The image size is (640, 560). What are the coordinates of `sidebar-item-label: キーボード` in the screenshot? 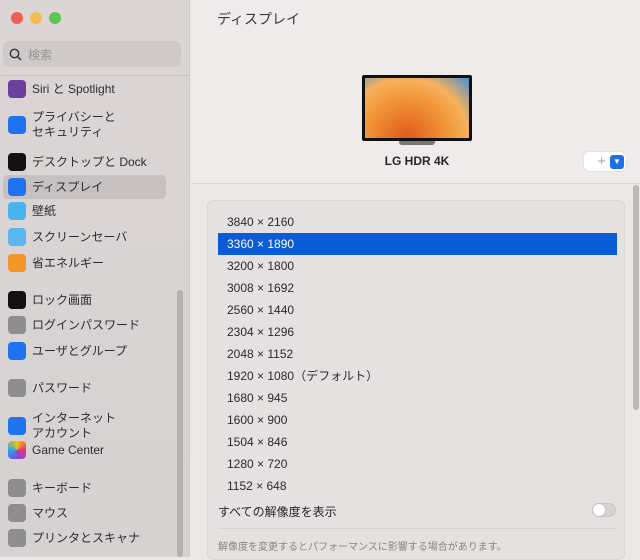 It's located at (62, 487).